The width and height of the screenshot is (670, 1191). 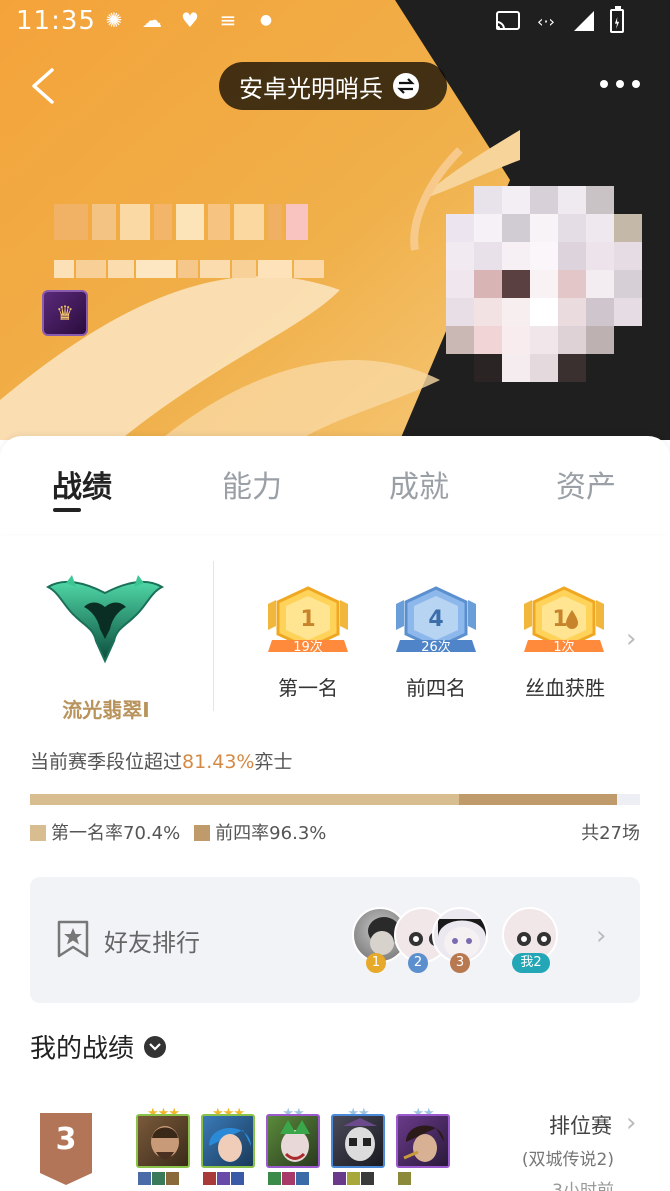 I want to click on low-hp-win-medal-icon: 1 1次, so click(x=564, y=624).